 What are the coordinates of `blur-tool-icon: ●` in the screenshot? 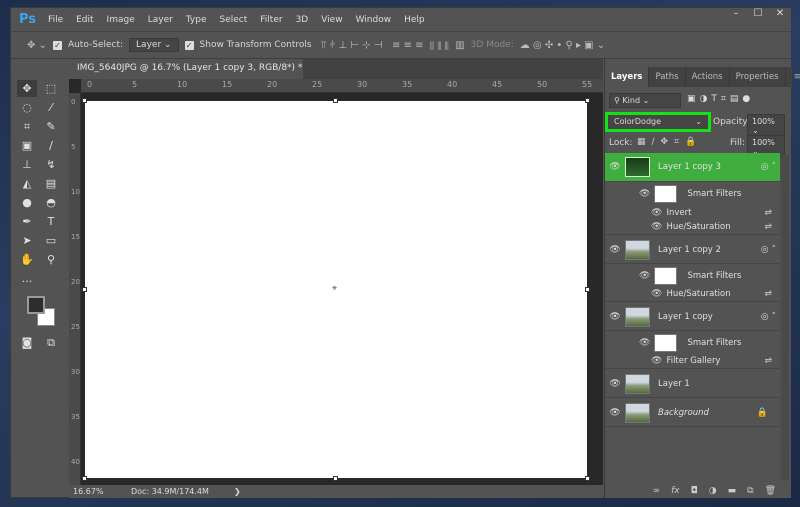 It's located at (27, 202).